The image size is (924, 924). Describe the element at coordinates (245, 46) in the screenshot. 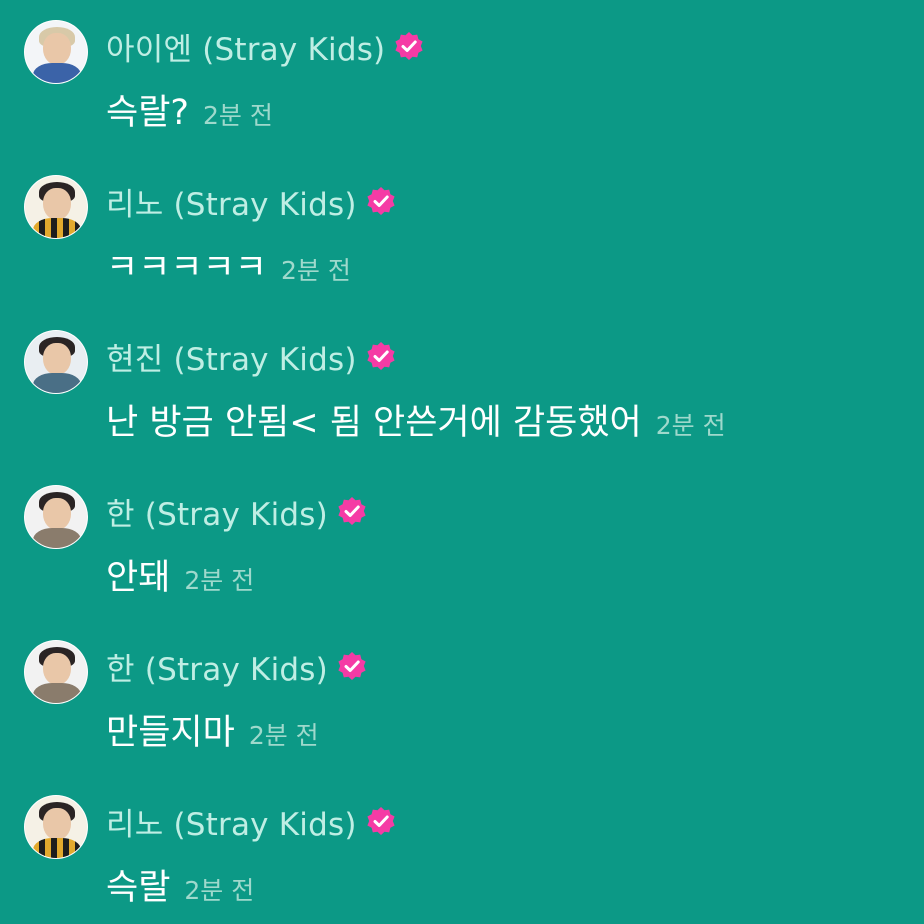

I see `sender-name: 아이엔 (Stray Kids)` at that location.